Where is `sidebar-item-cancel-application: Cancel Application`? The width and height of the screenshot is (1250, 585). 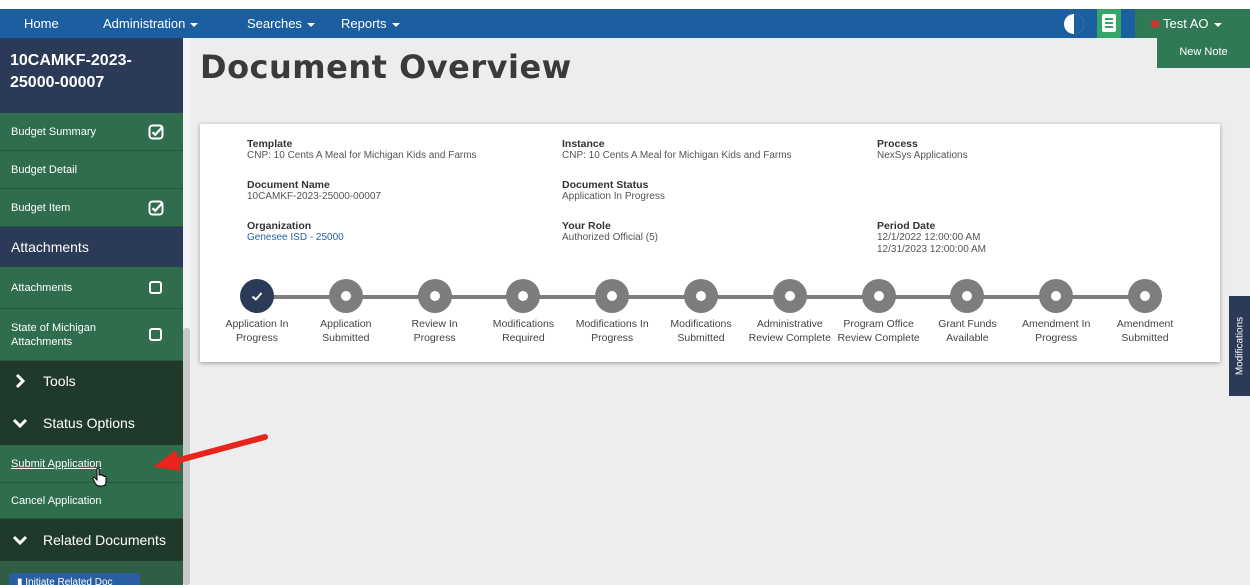 sidebar-item-cancel-application: Cancel Application is located at coordinates (91, 501).